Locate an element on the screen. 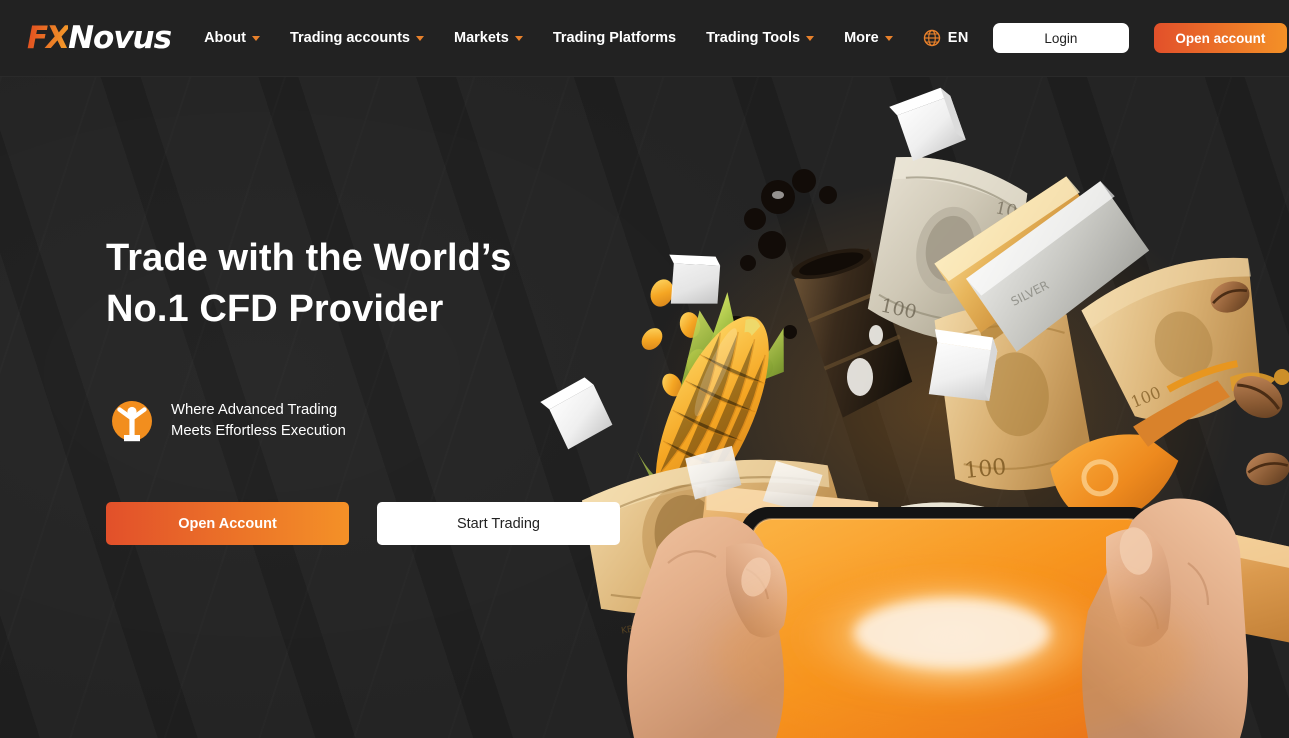 The image size is (1289, 738). logo-novus-text: Novus is located at coordinates (120, 38).